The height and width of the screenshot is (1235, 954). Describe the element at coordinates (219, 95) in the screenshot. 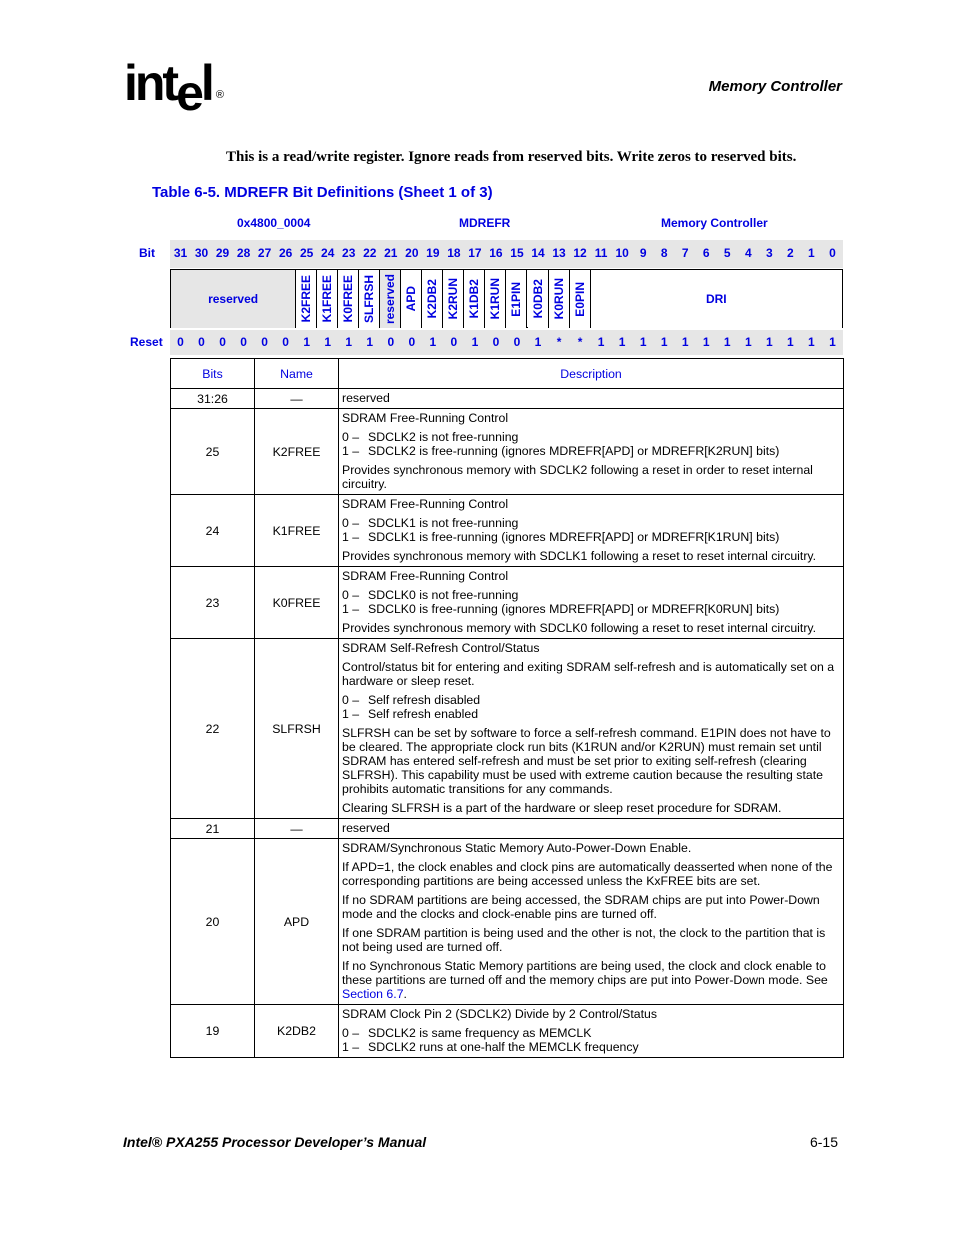

I see `registered-mark: ®` at that location.